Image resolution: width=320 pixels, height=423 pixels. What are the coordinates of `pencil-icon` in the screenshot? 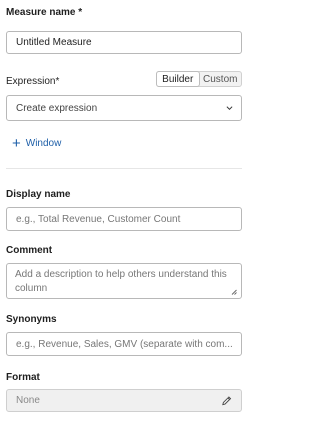 It's located at (226, 400).